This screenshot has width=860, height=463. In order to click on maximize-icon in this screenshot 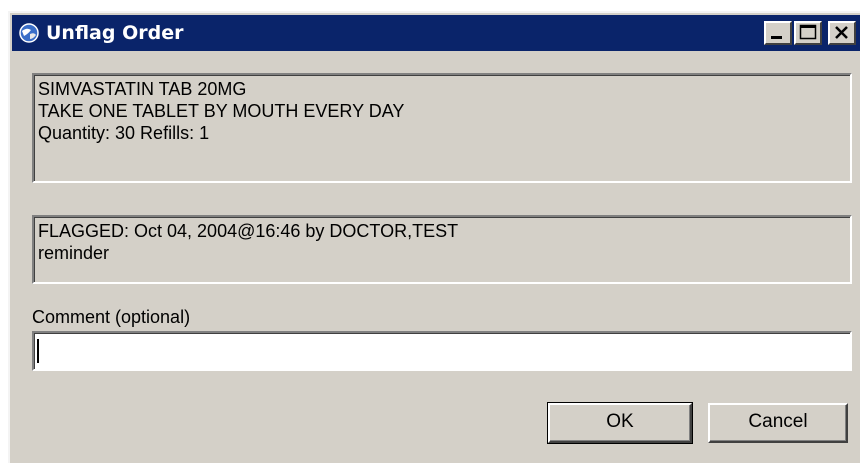, I will do `click(808, 32)`.